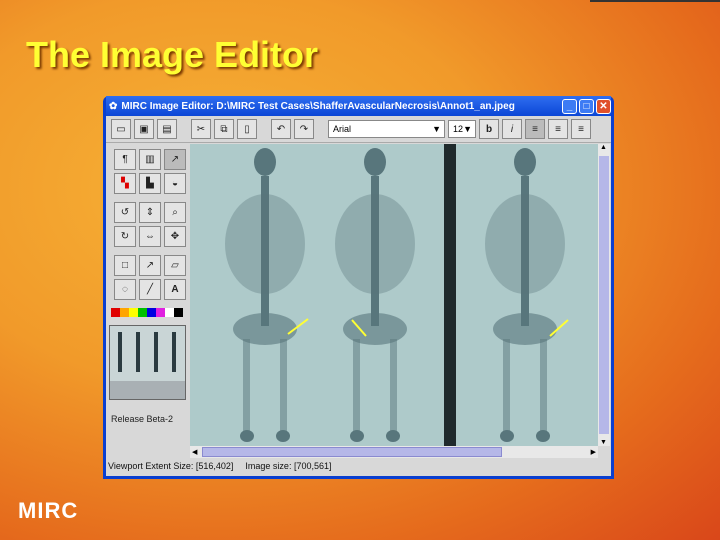  What do you see at coordinates (247, 129) in the screenshot?
I see `paste-icon: ▯` at bounding box center [247, 129].